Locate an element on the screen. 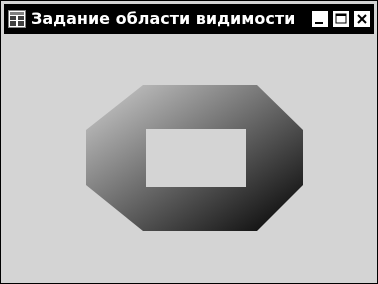  close-icon is located at coordinates (362, 19).